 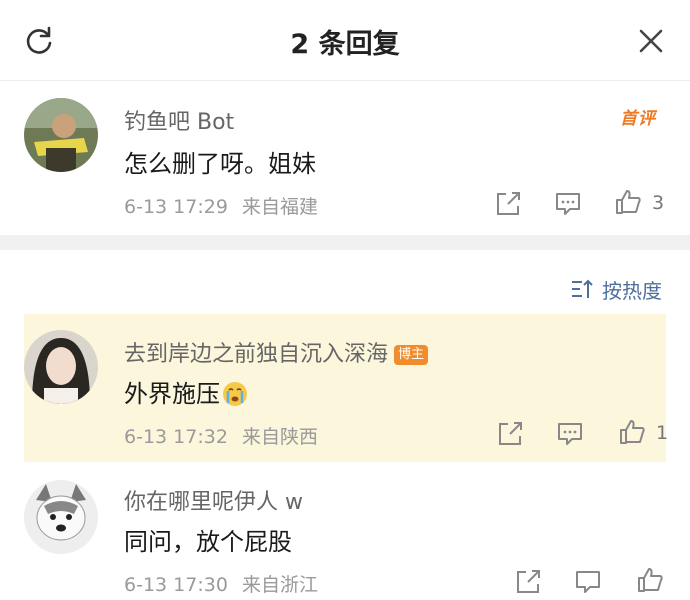 I want to click on comment-meta: 6-13 17:29 来自福建, so click(x=221, y=205).